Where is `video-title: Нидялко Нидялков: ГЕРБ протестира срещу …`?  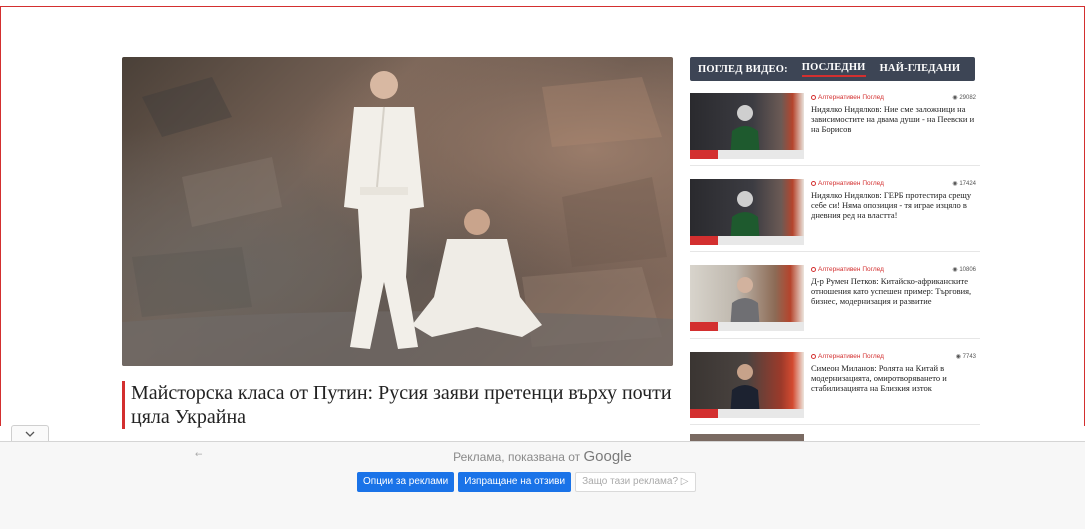
video-title: Нидялко Нидялков: ГЕРБ протестира срещу … is located at coordinates (893, 205).